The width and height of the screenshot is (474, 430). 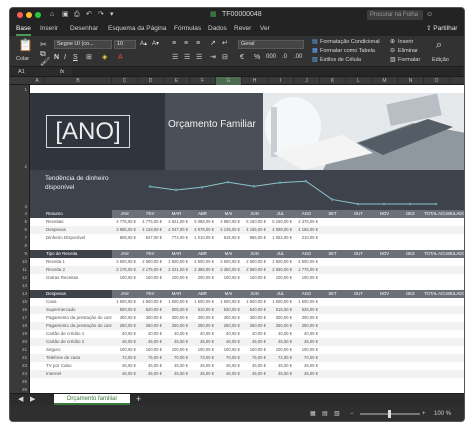 I want to click on col-header-g: G, so click(x=229, y=81).